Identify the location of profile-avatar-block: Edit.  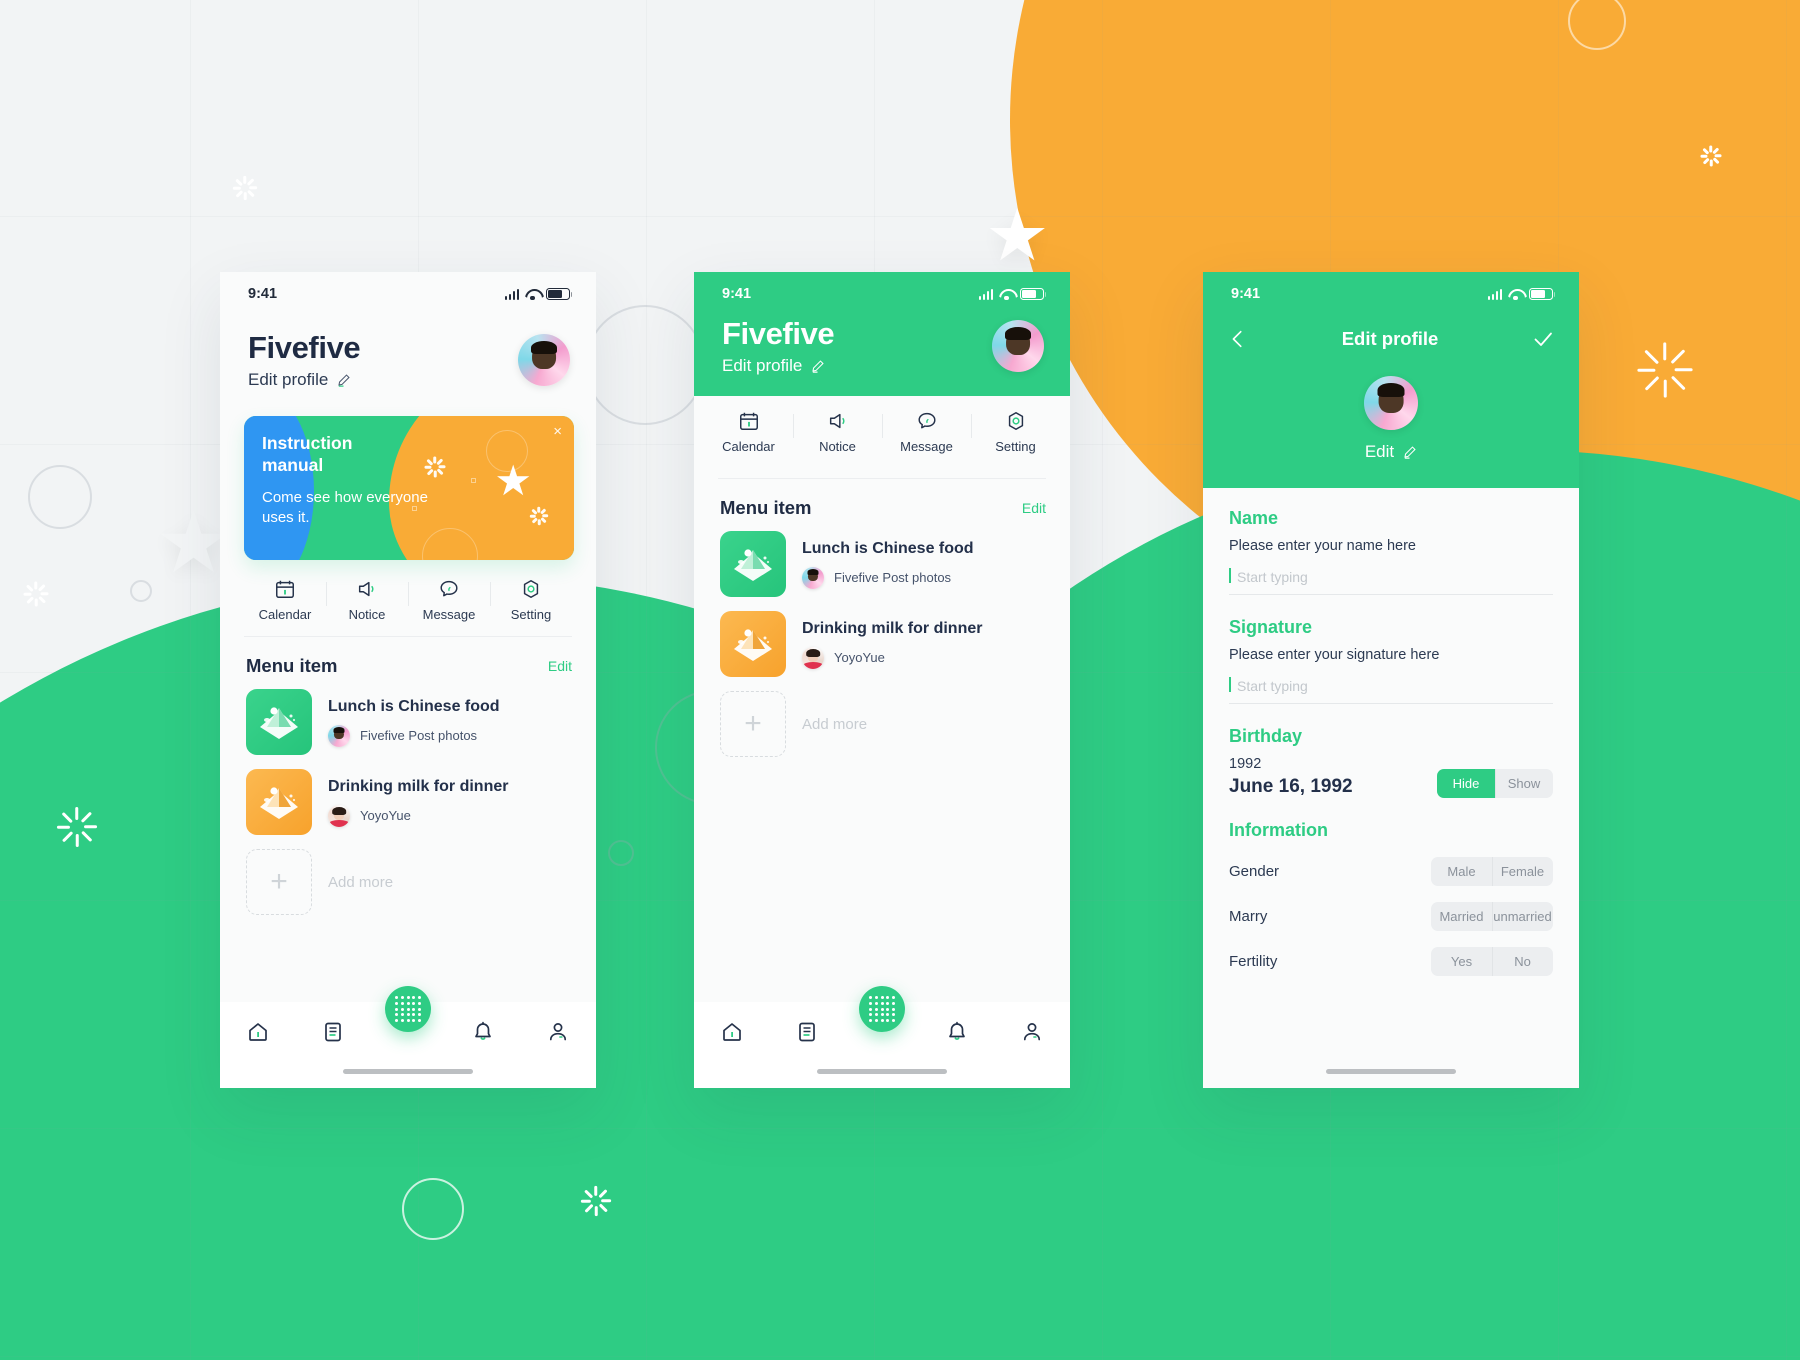
(1391, 423).